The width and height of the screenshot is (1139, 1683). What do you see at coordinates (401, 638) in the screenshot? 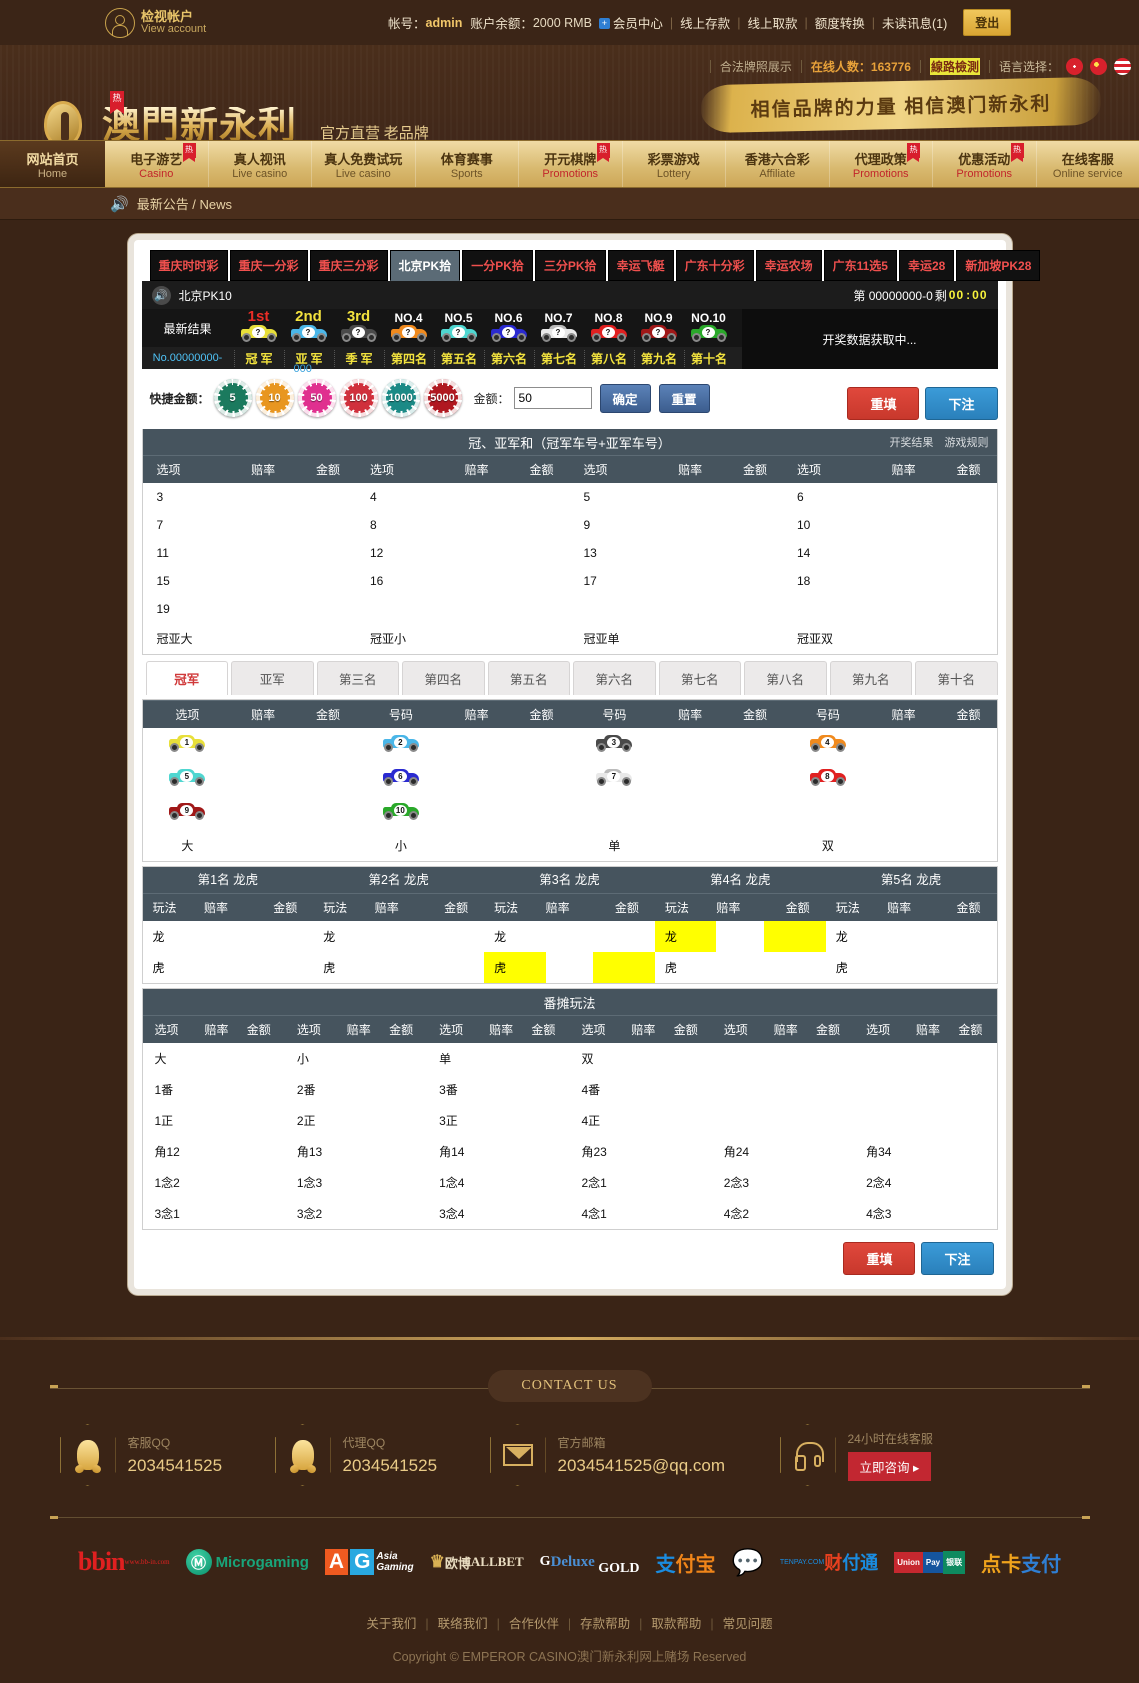
I see `bet-option: 冠亚小` at bounding box center [401, 638].